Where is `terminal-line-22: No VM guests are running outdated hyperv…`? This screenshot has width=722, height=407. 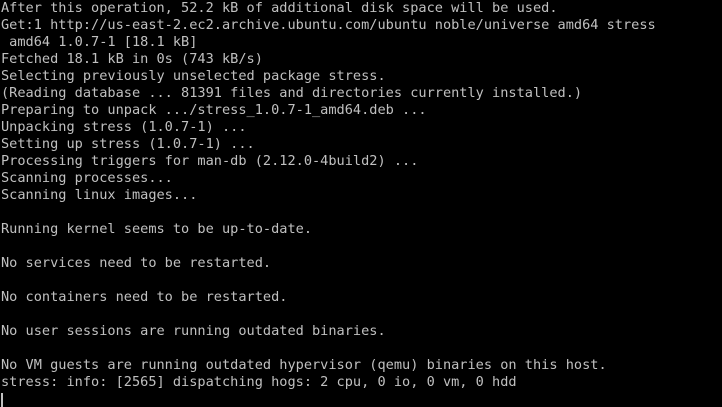 terminal-line-22: No VM guests are running outdated hyperv… is located at coordinates (304, 365).